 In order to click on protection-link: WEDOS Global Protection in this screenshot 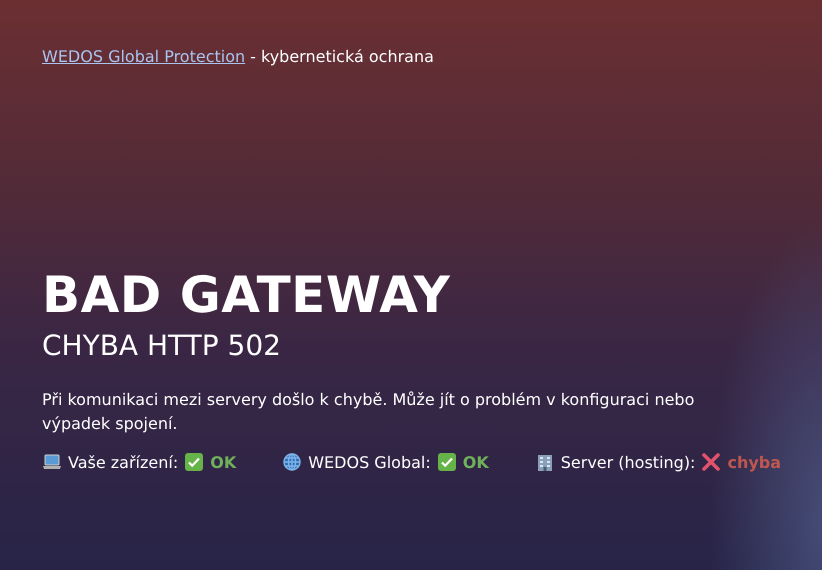, I will do `click(144, 56)`.